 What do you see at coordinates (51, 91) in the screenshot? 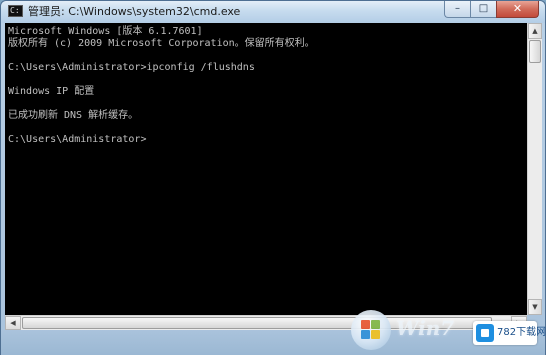
I see `console-line: Windows IP 配置` at bounding box center [51, 91].